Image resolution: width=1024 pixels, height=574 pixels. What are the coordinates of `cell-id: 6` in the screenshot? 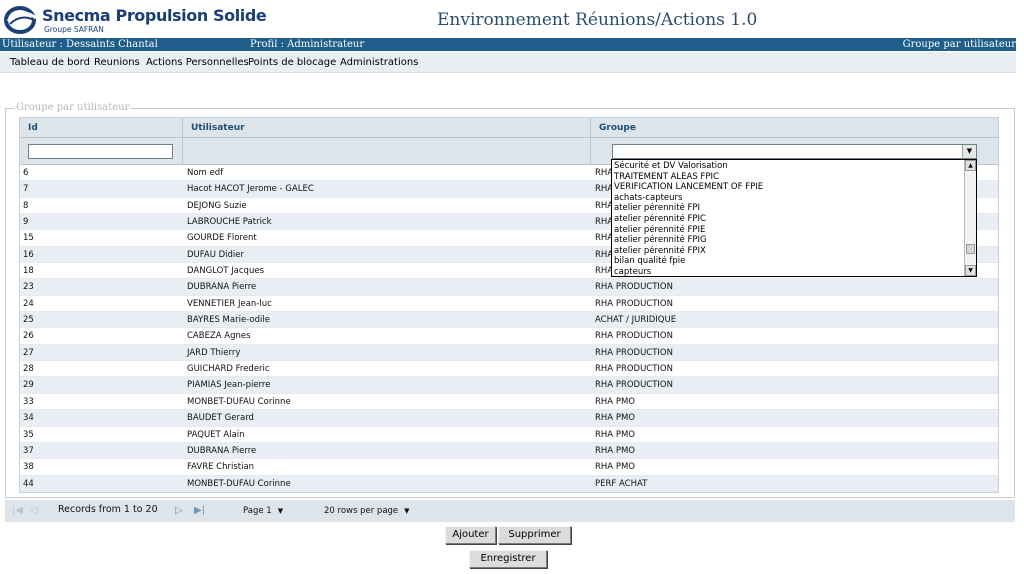 It's located at (26, 173).